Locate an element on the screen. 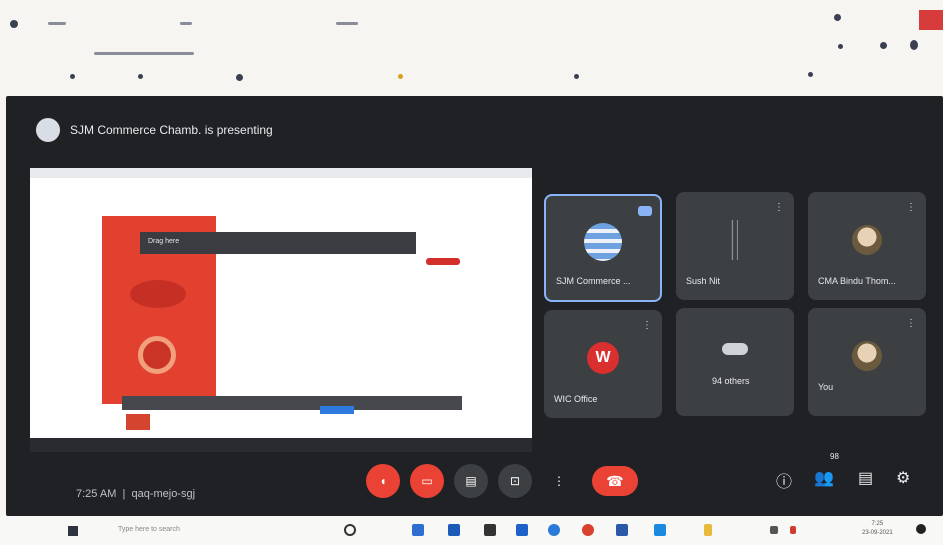 The height and width of the screenshot is (545, 943). people-count: 98 is located at coordinates (834, 456).